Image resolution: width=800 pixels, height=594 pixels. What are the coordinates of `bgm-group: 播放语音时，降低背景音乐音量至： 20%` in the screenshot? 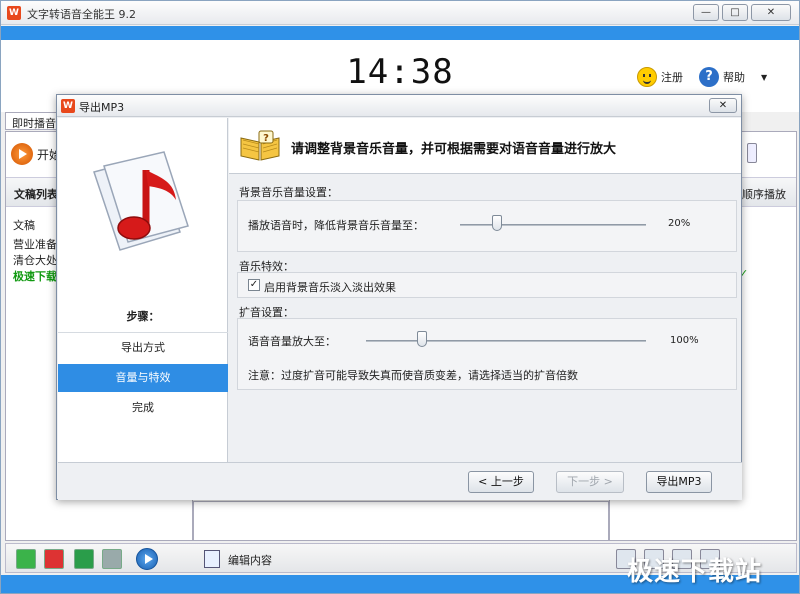 It's located at (487, 226).